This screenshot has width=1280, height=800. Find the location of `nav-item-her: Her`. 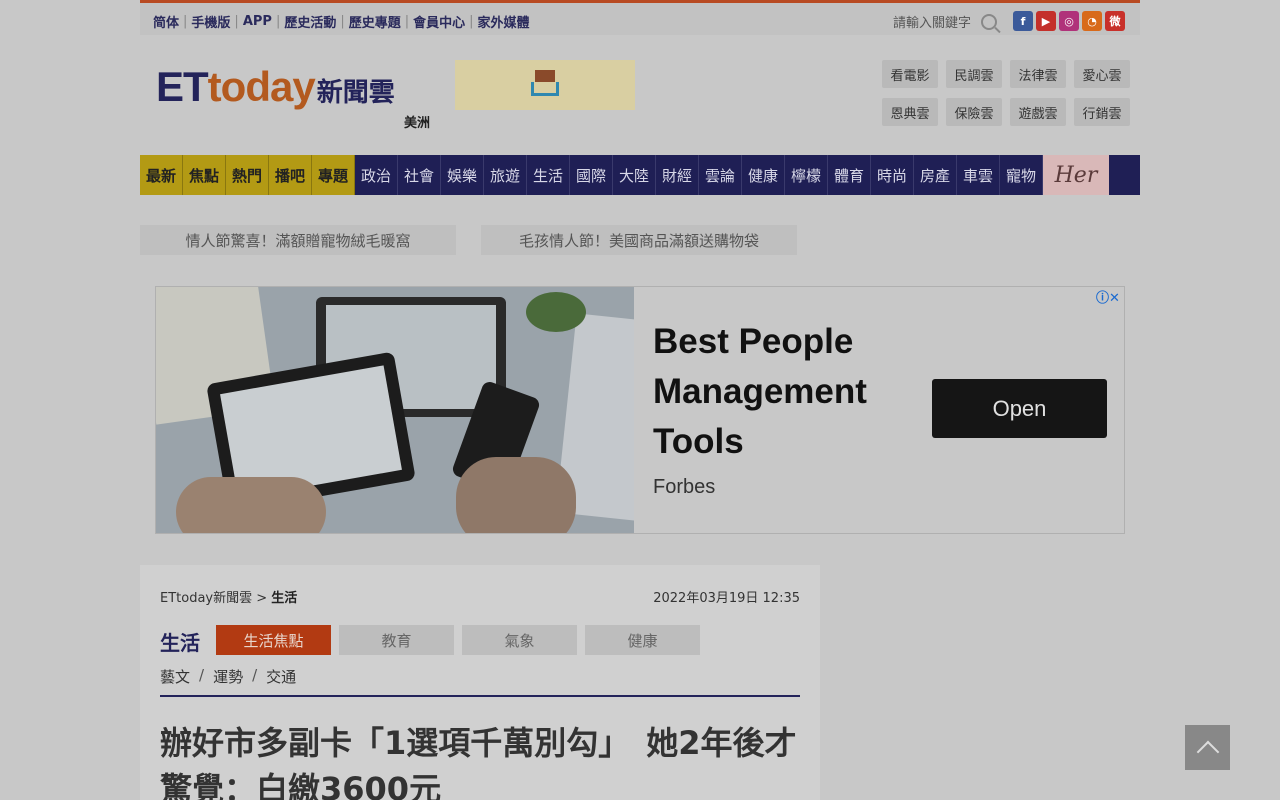

nav-item-her: Her is located at coordinates (1076, 175).